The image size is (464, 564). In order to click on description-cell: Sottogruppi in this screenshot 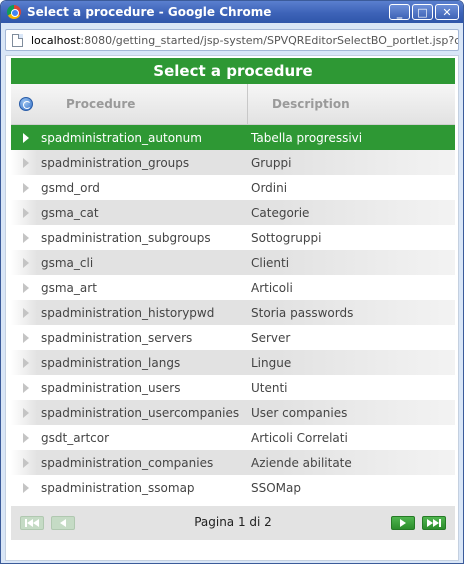, I will do `click(286, 237)`.